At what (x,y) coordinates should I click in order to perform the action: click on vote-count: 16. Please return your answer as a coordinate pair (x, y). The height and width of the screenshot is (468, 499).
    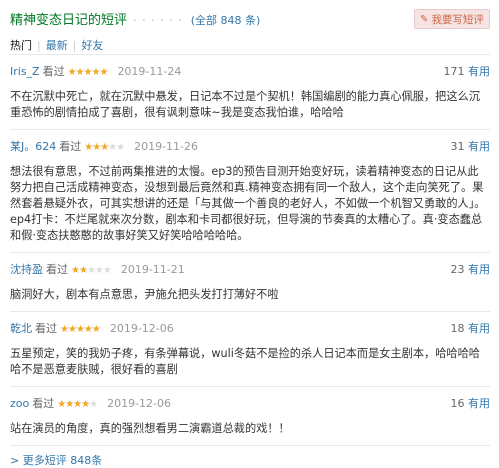
    Looking at the image, I should click on (457, 403).